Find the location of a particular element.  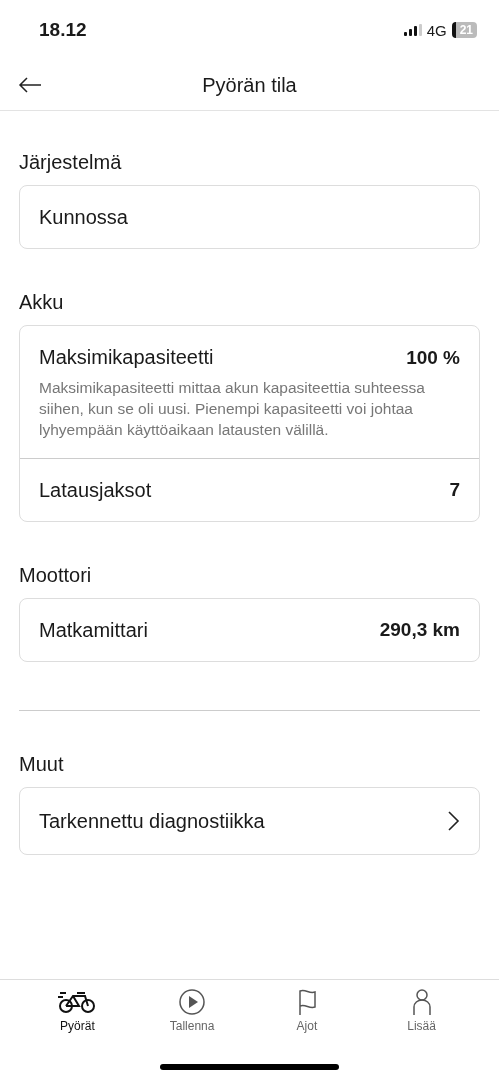

row-description: Maksimikapasiteetti mittaa akun kapasiteettia suhteessa siihen, kun se oli uusi. Pienempi kapasiteetti voi johtaa lyhyempään käyttöaikaan latausten välillä. is located at coordinates (232, 409).